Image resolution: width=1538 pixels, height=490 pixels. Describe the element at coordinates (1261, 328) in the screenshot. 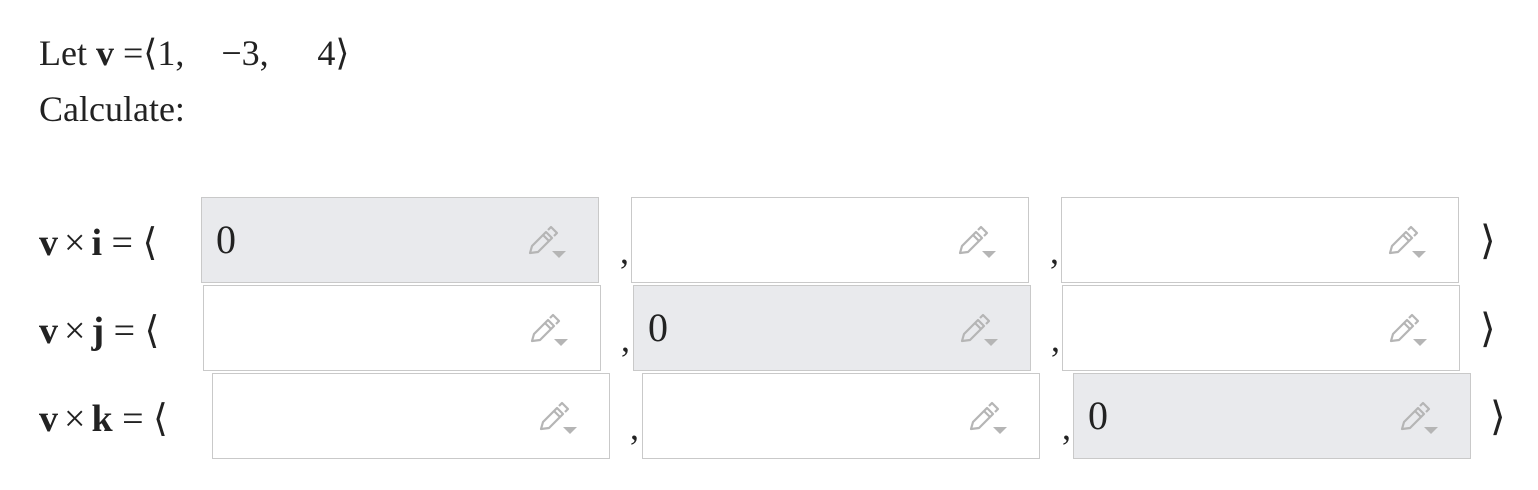

I see `answer-input-j-z` at that location.